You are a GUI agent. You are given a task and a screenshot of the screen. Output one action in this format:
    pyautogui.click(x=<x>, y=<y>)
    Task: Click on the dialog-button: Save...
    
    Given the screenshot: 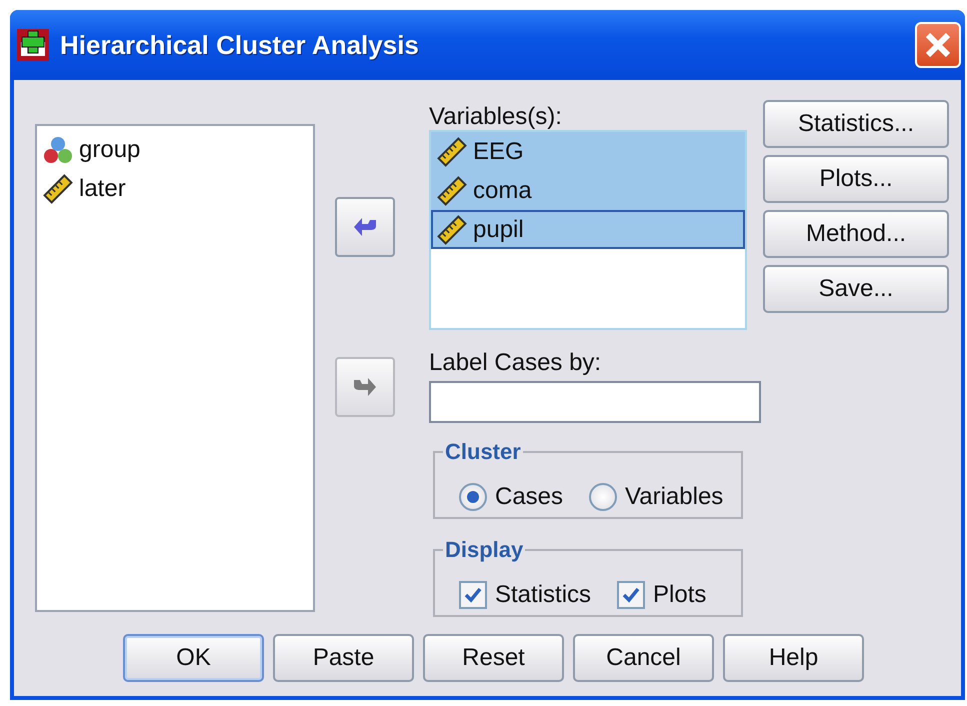 What is the action you would take?
    pyautogui.click(x=856, y=289)
    